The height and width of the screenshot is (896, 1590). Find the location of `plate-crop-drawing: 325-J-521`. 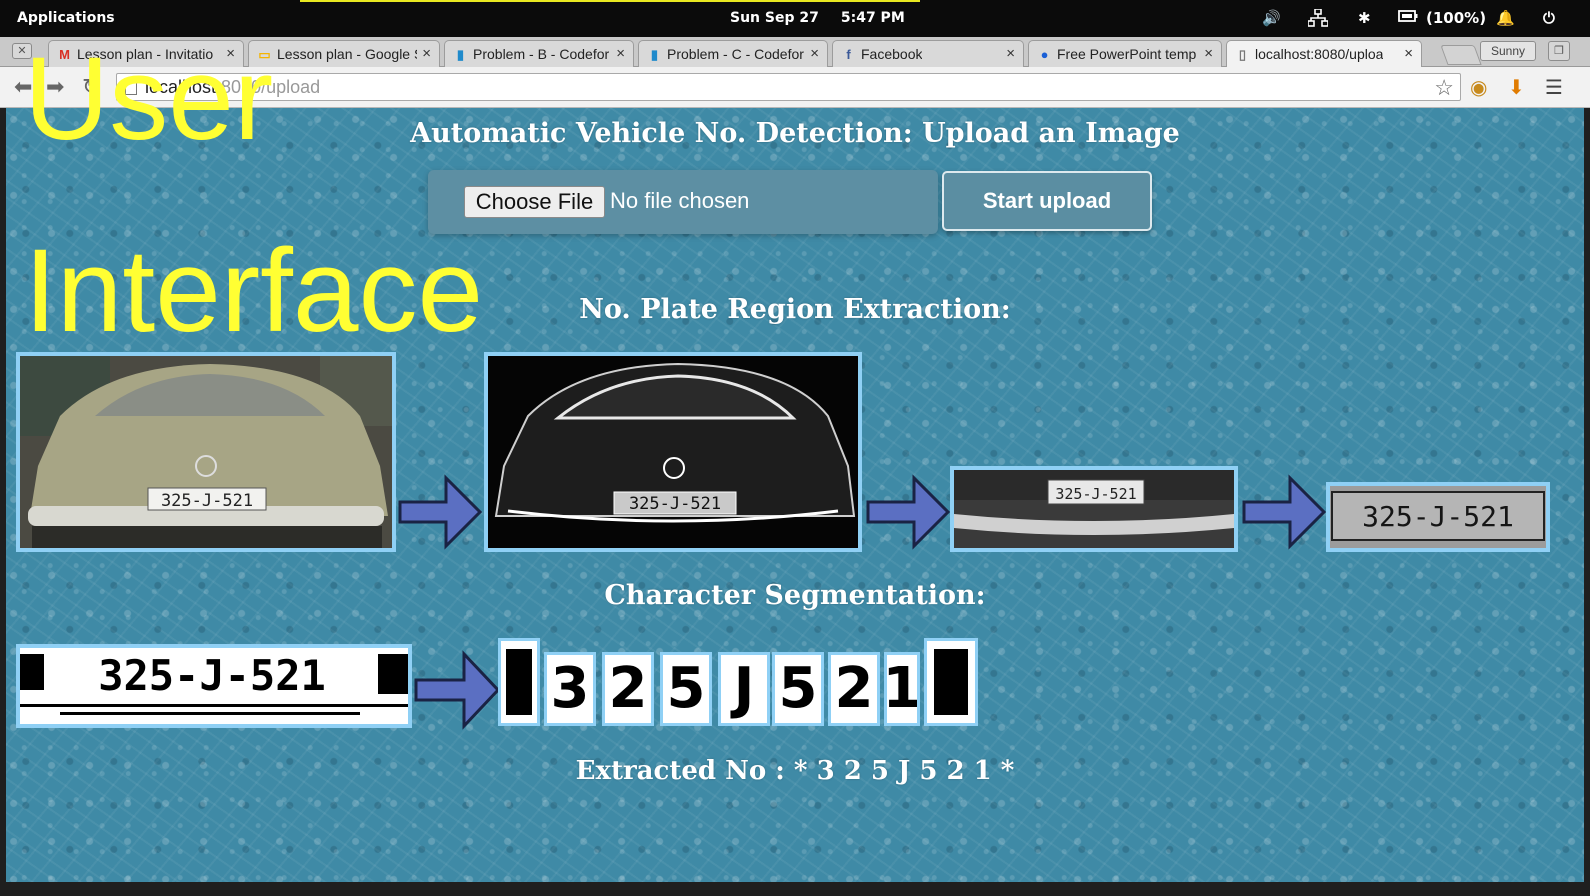

plate-crop-drawing: 325-J-521 is located at coordinates (1438, 517).